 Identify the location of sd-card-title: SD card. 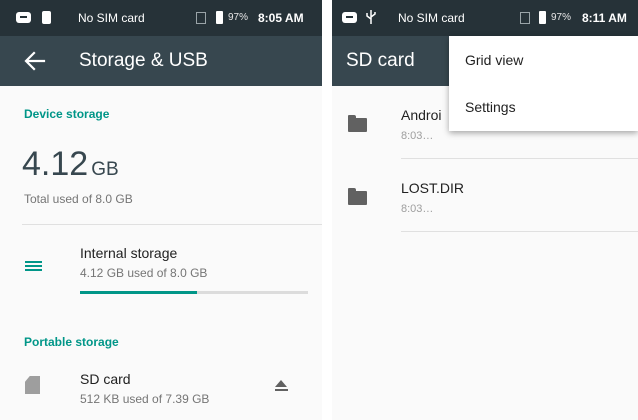
(105, 379).